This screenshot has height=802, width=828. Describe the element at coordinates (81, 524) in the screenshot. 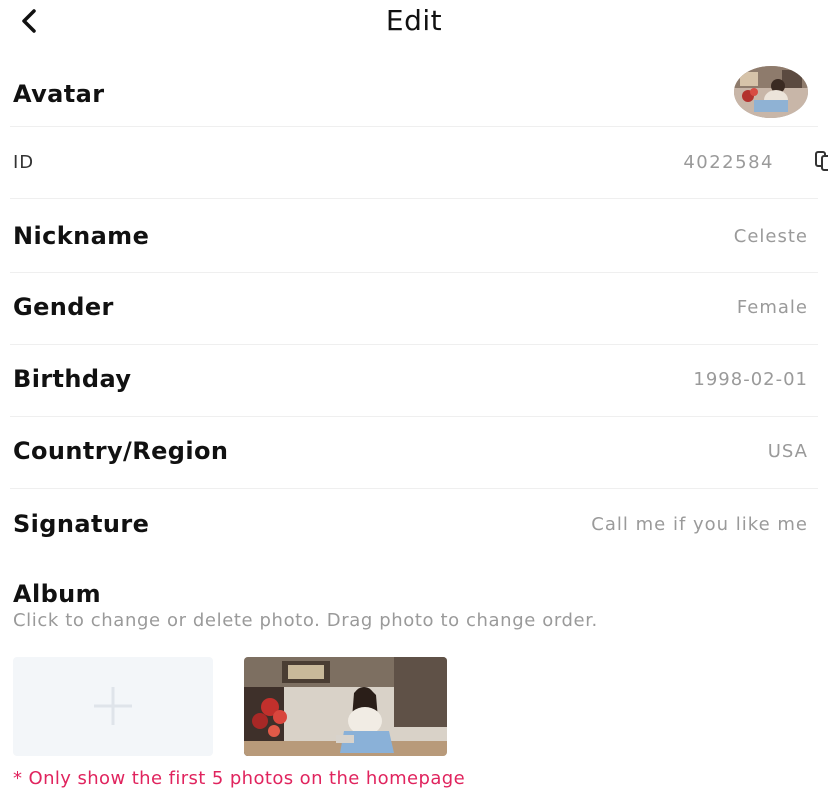

I see `signature-label: Signature` at that location.